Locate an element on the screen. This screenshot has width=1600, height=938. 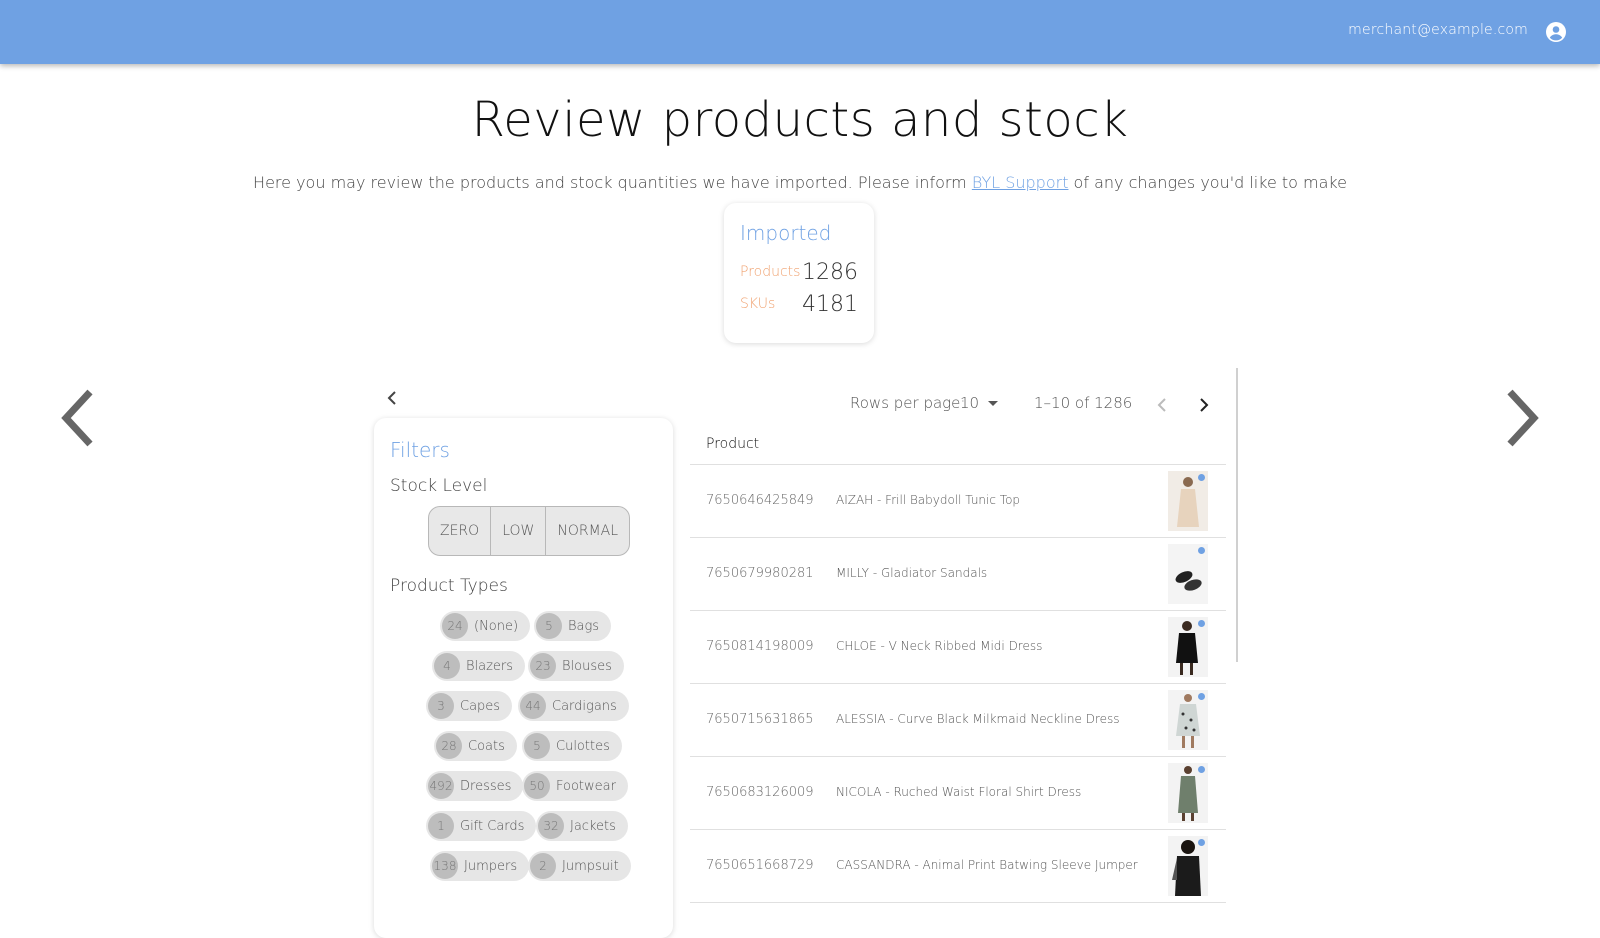
product-type-chip: 32 Jackets is located at coordinates (582, 826).